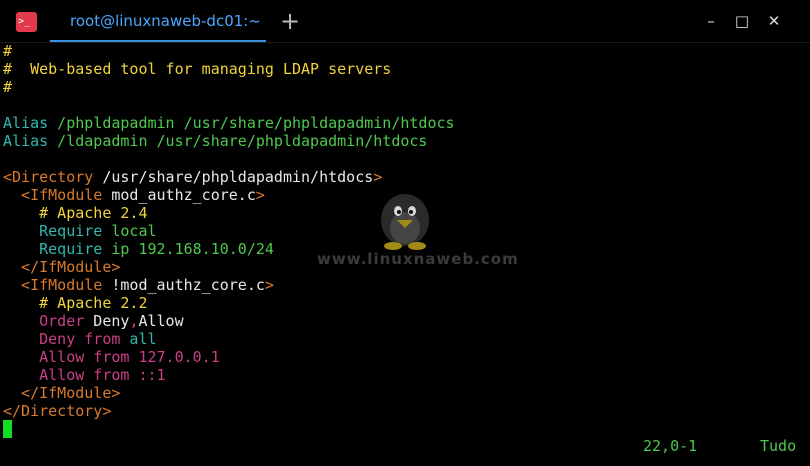 This screenshot has height=466, width=810. I want to click on value: 127.0.0.1, so click(174, 357).